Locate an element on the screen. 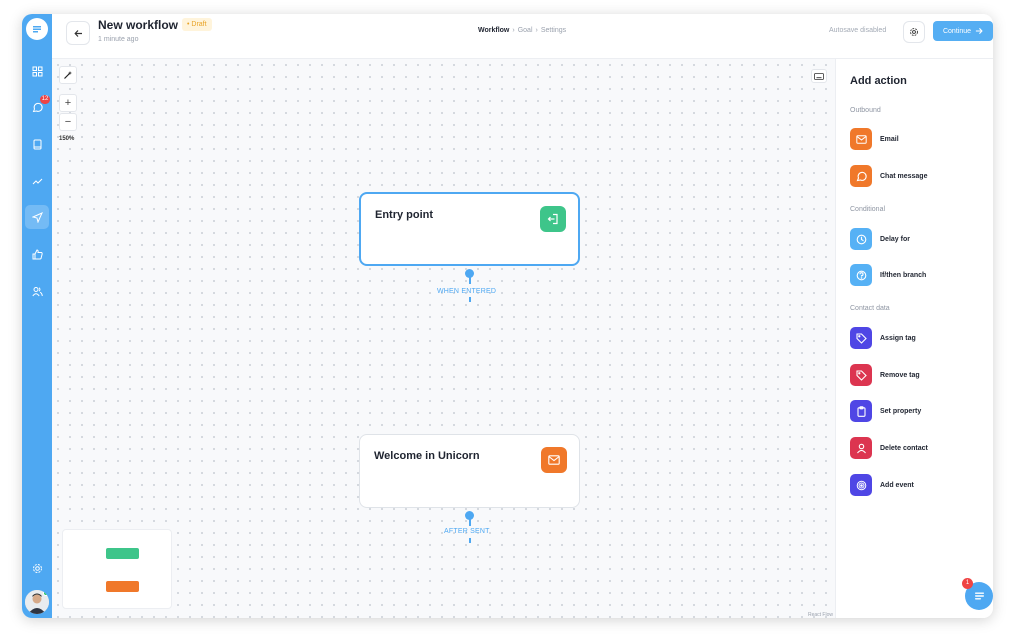  action-label: Email is located at coordinates (889, 139).